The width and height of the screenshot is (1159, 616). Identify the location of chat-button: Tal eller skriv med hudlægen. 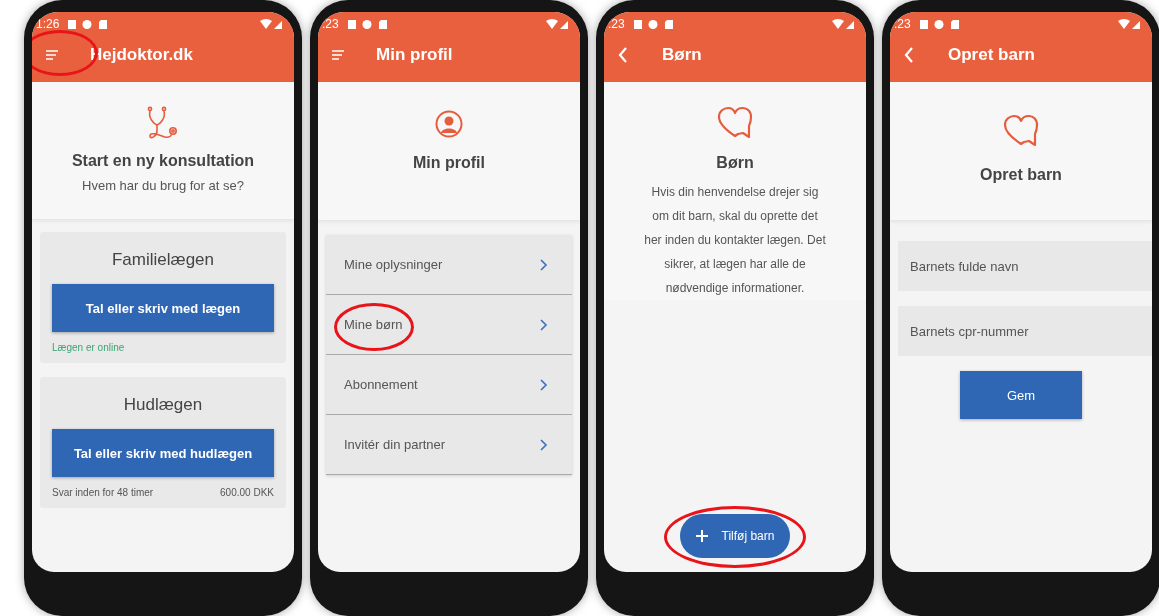
(163, 453).